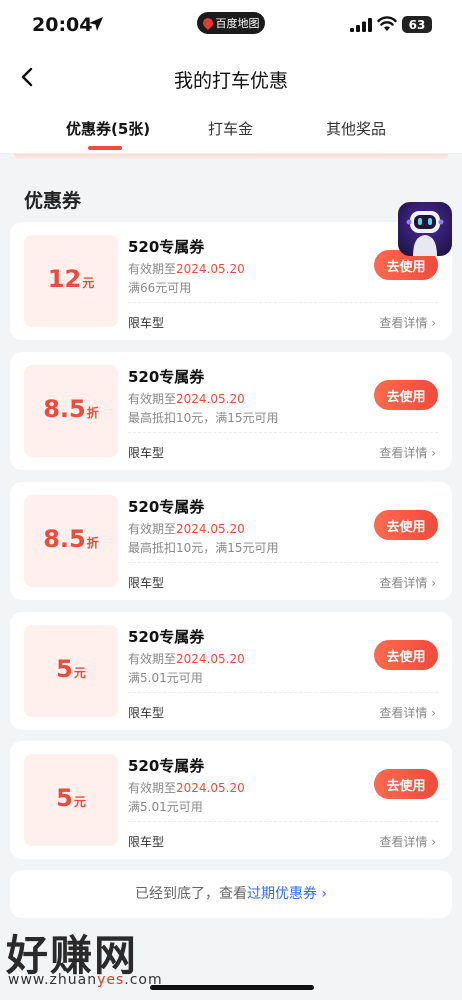  Describe the element at coordinates (105, 148) in the screenshot. I see `active-tab-indicator` at that location.